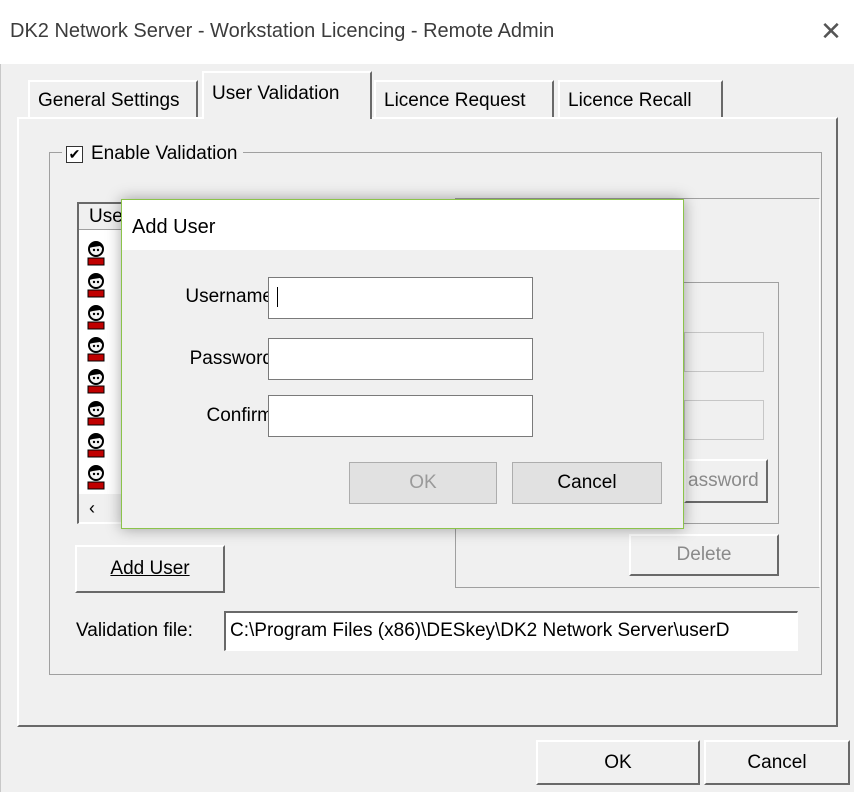 The width and height of the screenshot is (854, 792). I want to click on ok-button: OK, so click(618, 762).